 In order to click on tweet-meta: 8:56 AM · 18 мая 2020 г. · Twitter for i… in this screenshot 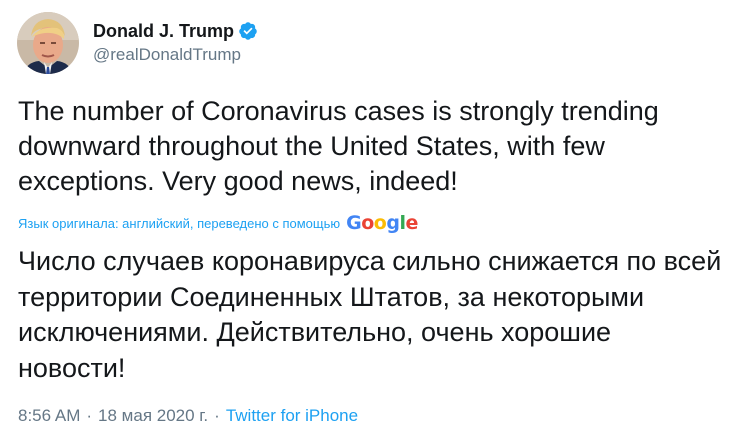, I will do `click(188, 416)`.